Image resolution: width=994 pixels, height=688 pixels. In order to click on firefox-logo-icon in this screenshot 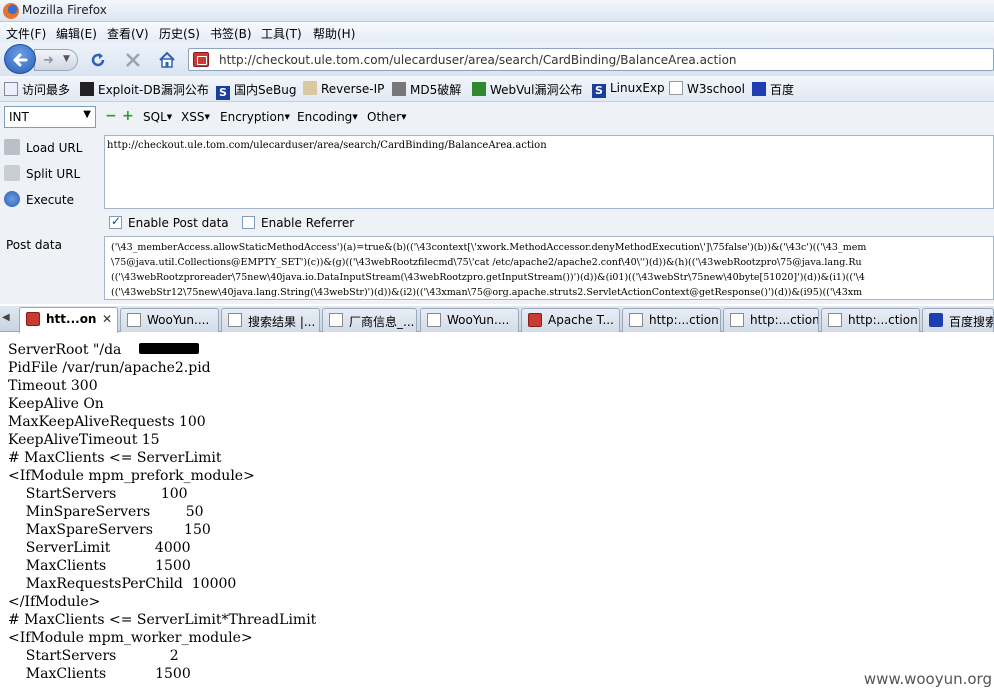, I will do `click(11, 11)`.